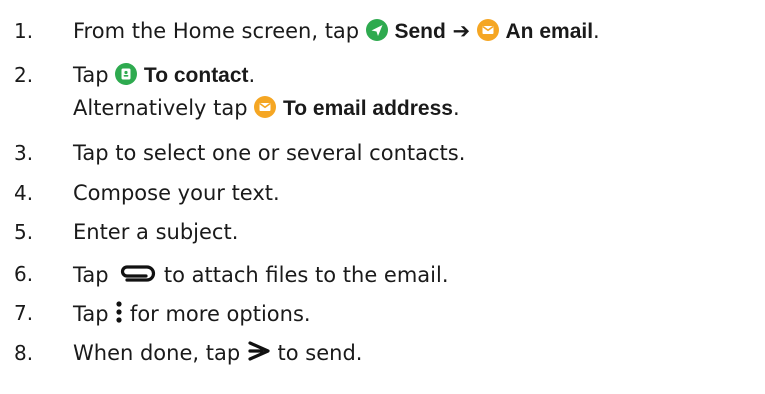  What do you see at coordinates (220, 314) in the screenshot?
I see `step-text-end: for more options.` at bounding box center [220, 314].